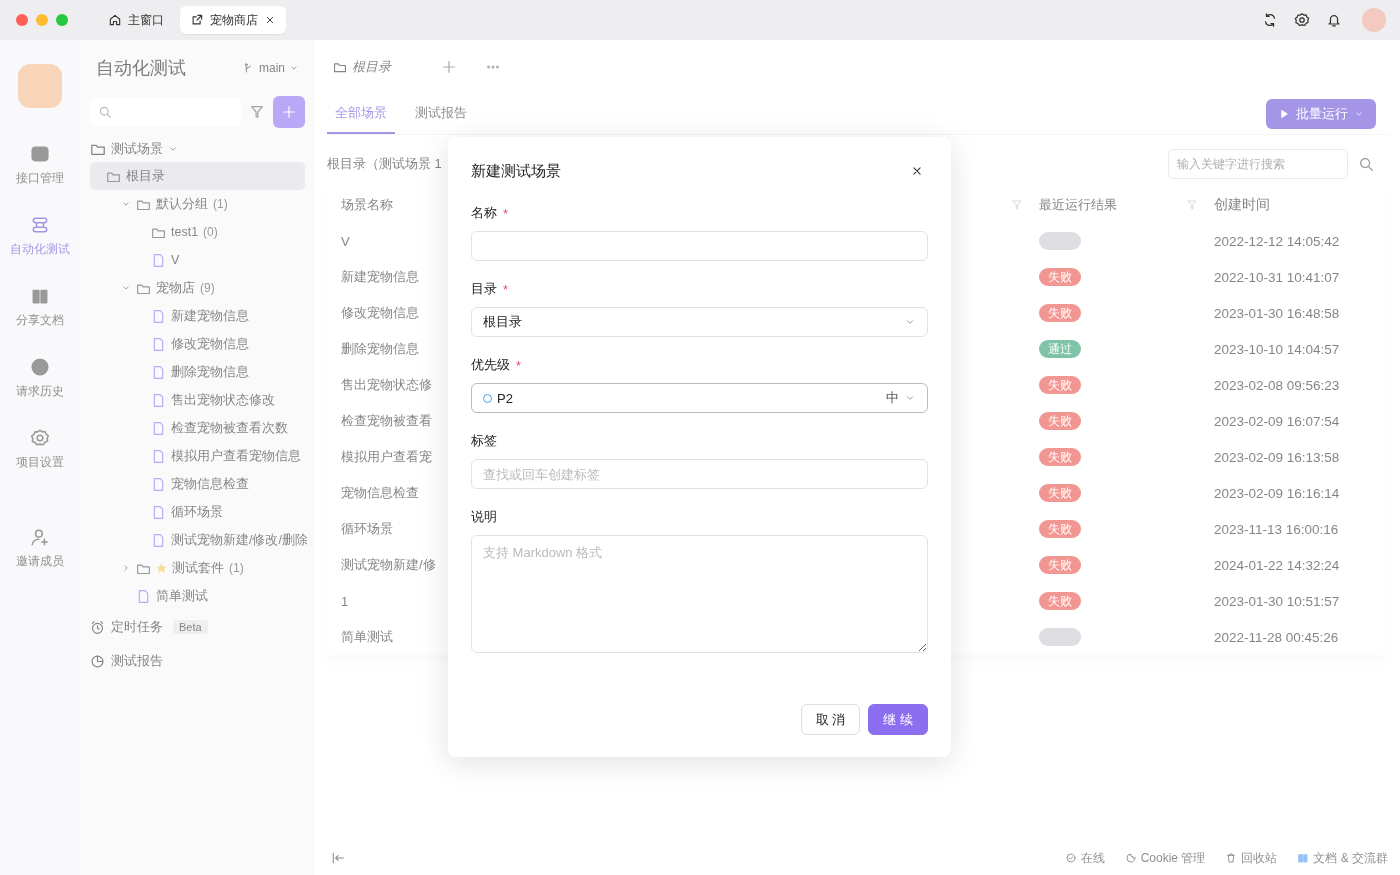 This screenshot has width=1400, height=875. I want to click on tree-item: 默认分组 (1), so click(197, 204).